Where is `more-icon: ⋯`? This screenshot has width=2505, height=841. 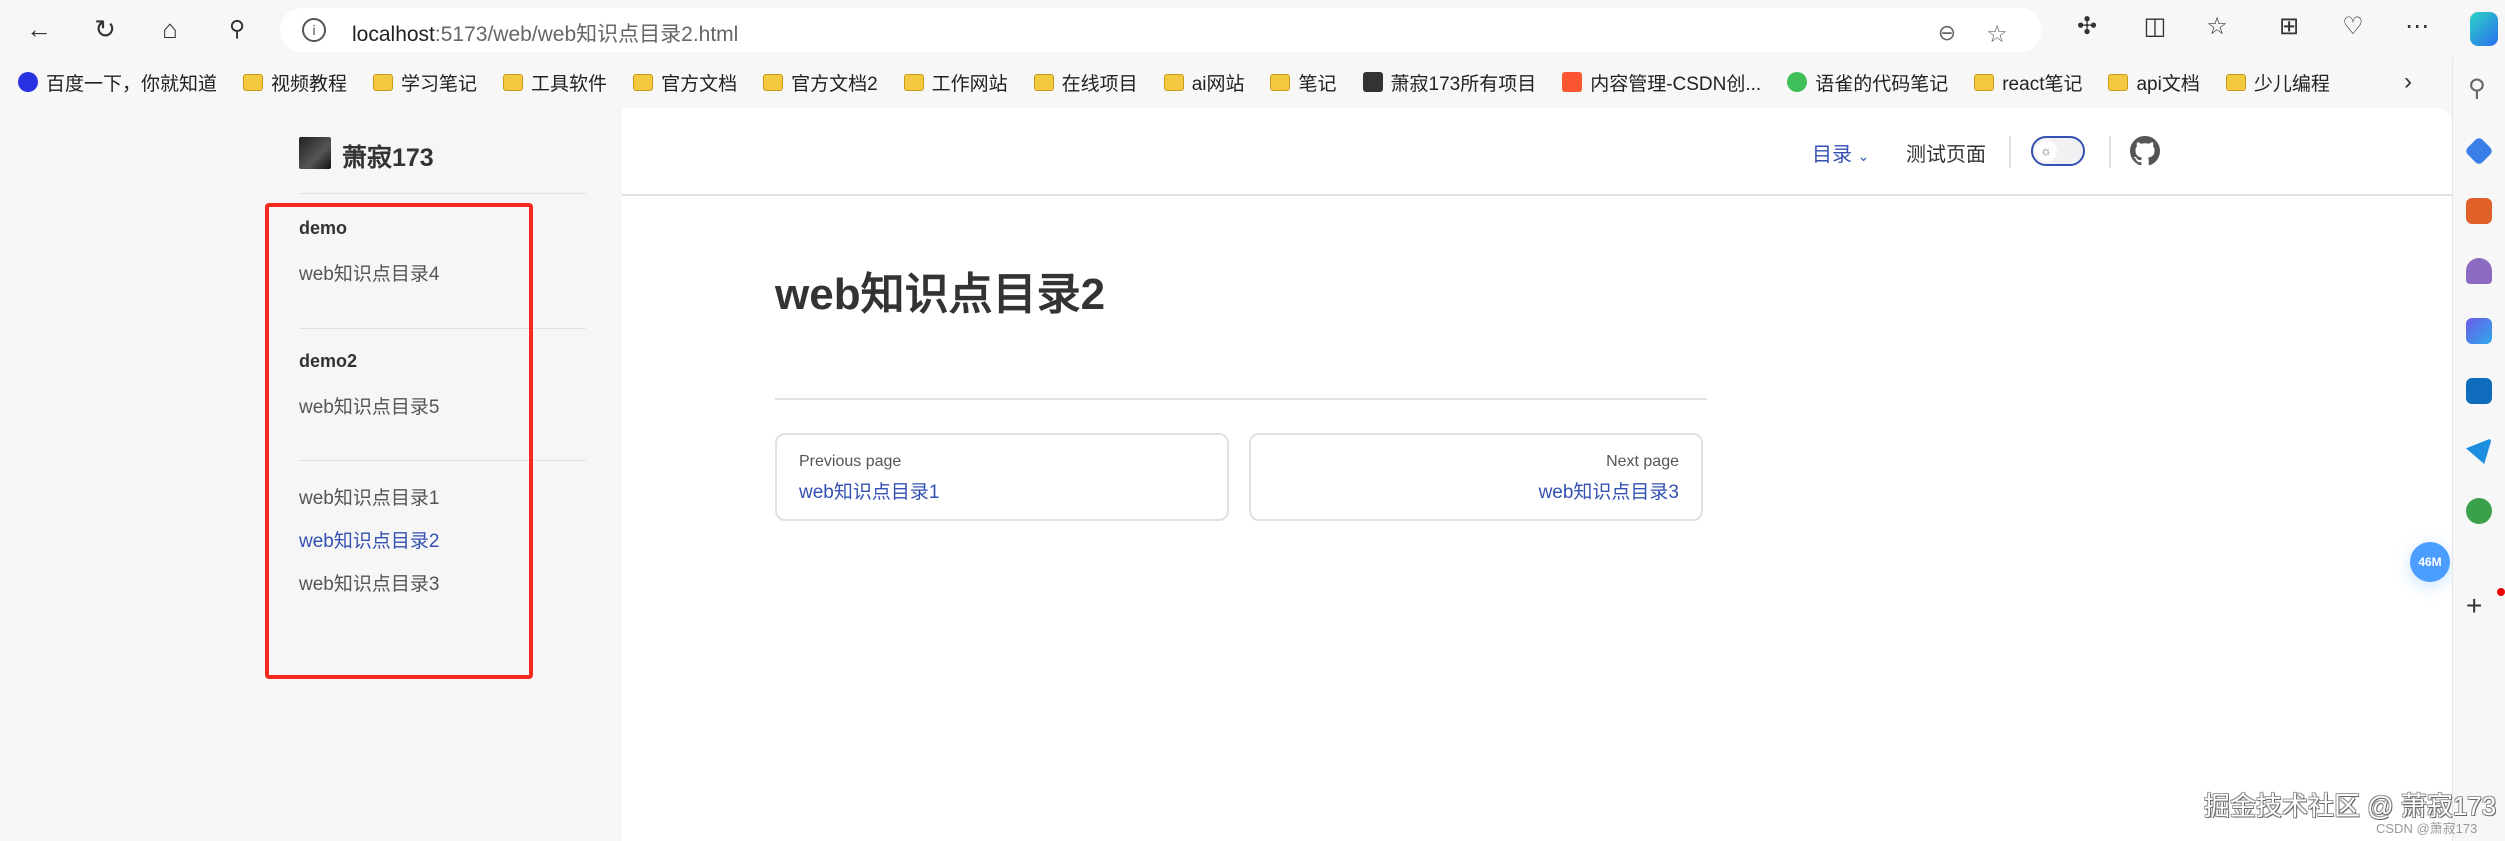
more-icon: ⋯ is located at coordinates (2417, 26).